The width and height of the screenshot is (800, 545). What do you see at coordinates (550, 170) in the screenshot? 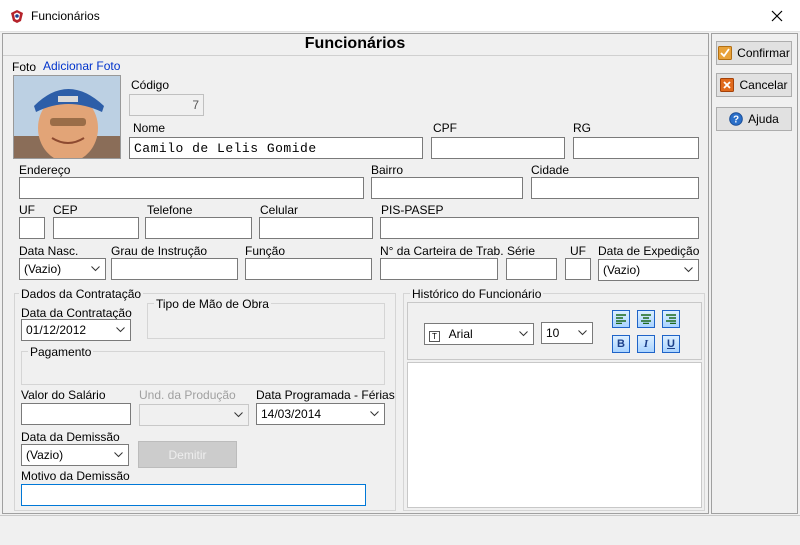
I see `cidade-label: Cidade` at bounding box center [550, 170].